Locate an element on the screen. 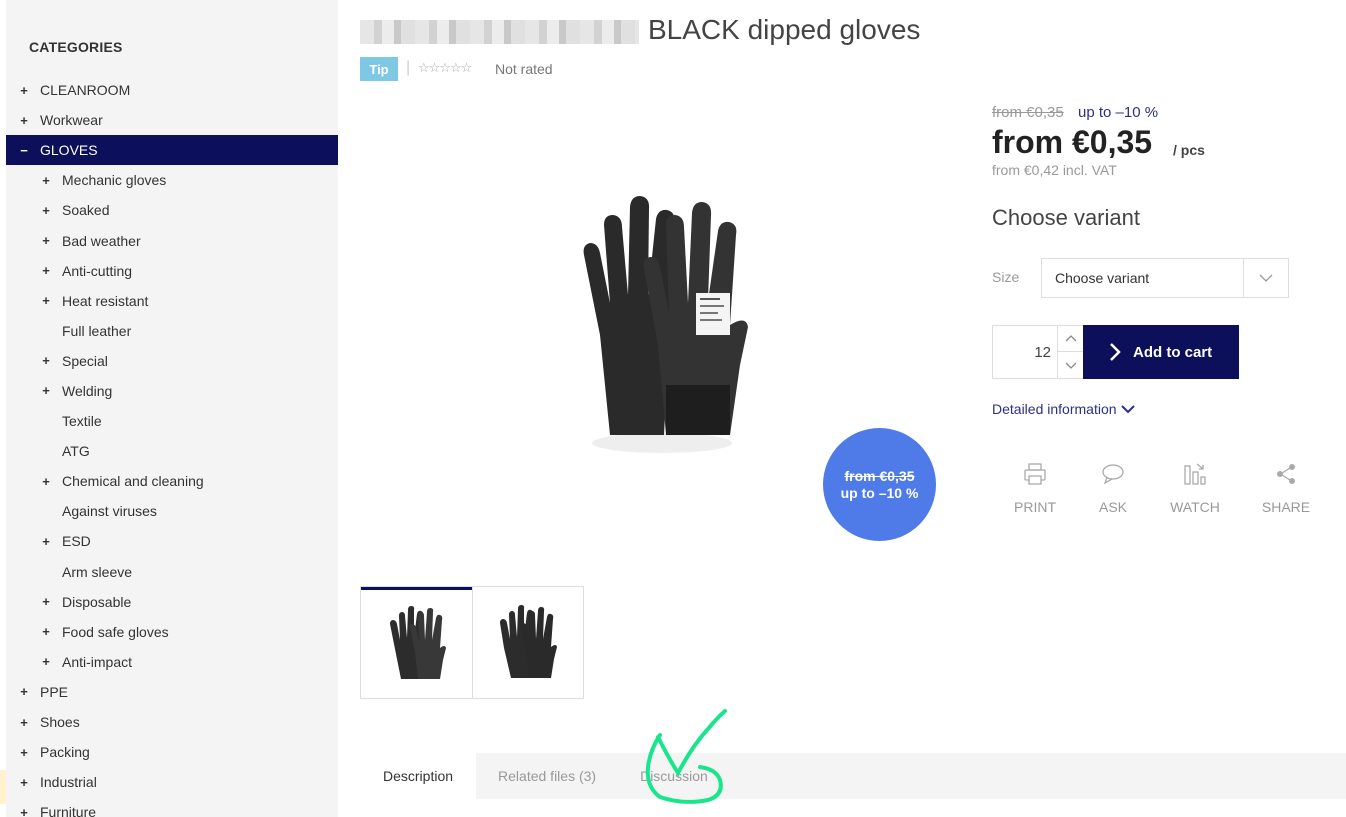  ask-button: ASK is located at coordinates (1113, 488).